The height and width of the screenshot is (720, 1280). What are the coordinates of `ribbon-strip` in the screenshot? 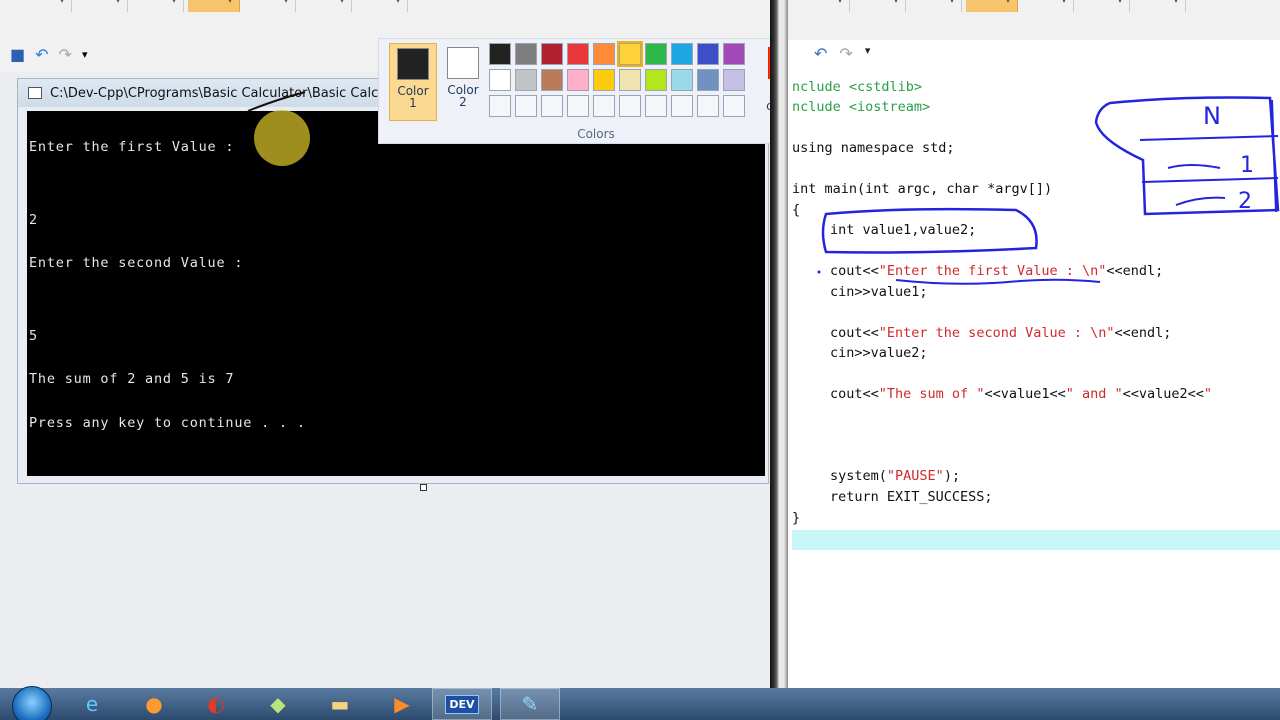 It's located at (206, 7).